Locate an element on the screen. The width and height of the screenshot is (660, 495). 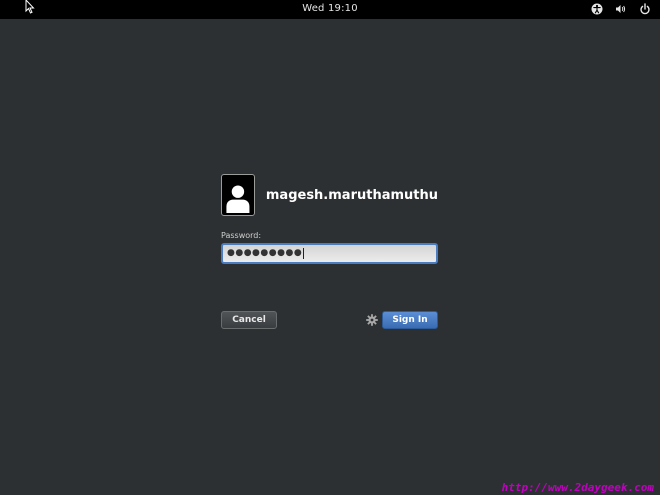
top-bar: Wed 19:10 is located at coordinates (330, 9).